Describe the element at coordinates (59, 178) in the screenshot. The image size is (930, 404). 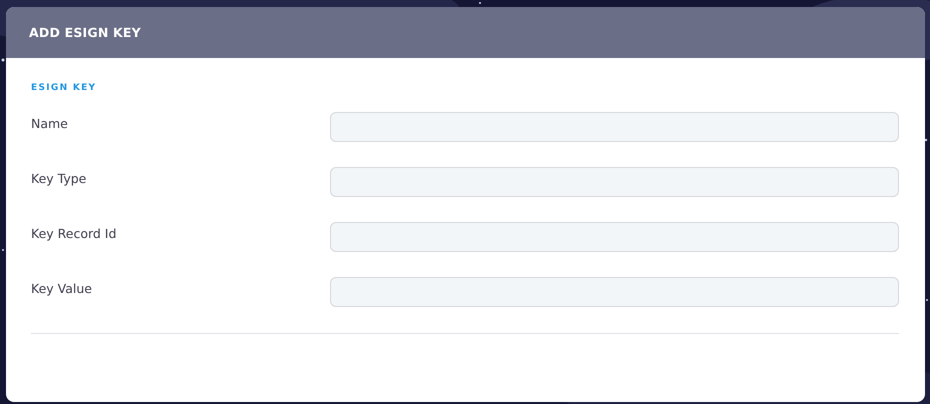
I see `field-label: Key Type` at that location.